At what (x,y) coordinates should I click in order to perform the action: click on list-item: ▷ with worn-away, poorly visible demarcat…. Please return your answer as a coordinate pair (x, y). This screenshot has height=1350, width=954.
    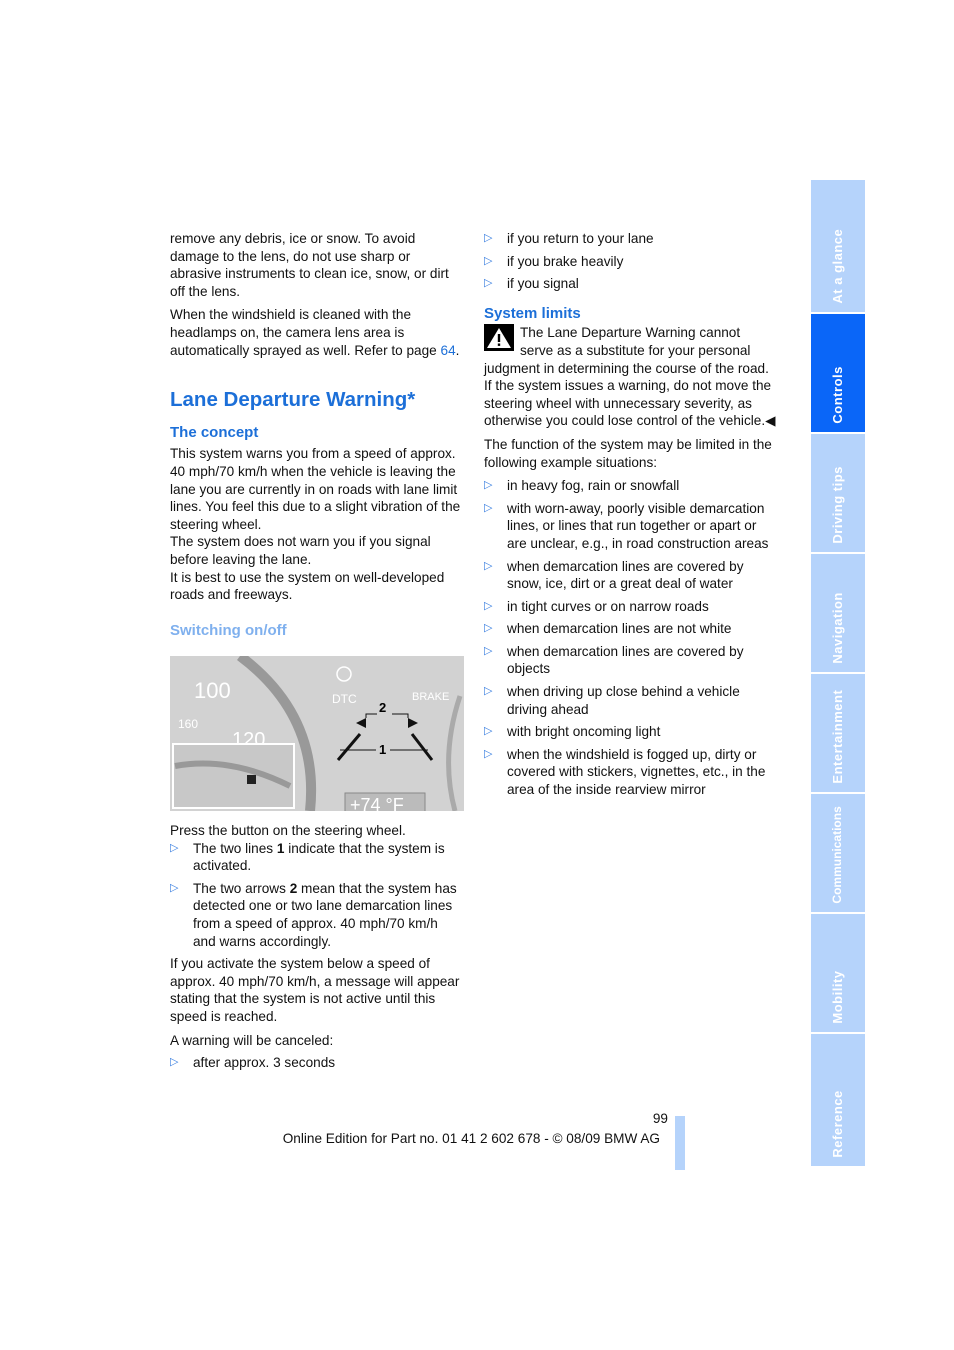
    Looking at the image, I should click on (630, 526).